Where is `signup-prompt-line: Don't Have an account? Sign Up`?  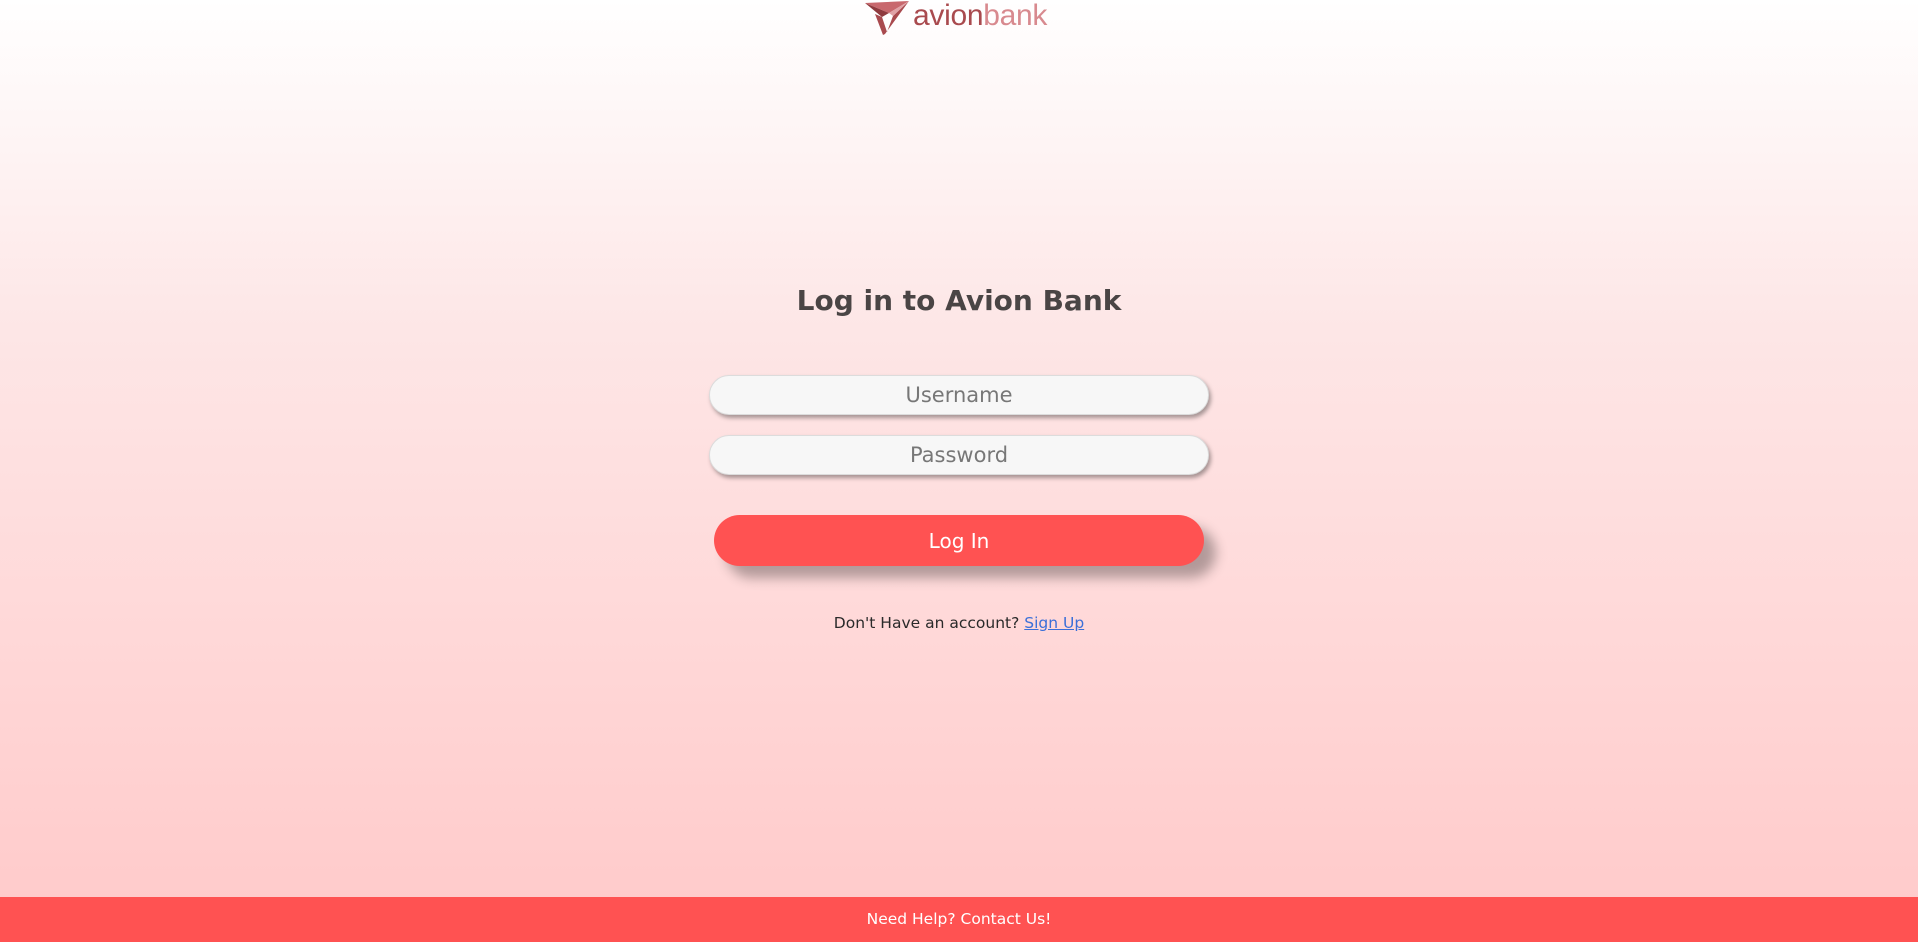
signup-prompt-line: Don't Have an account? Sign Up is located at coordinates (959, 623).